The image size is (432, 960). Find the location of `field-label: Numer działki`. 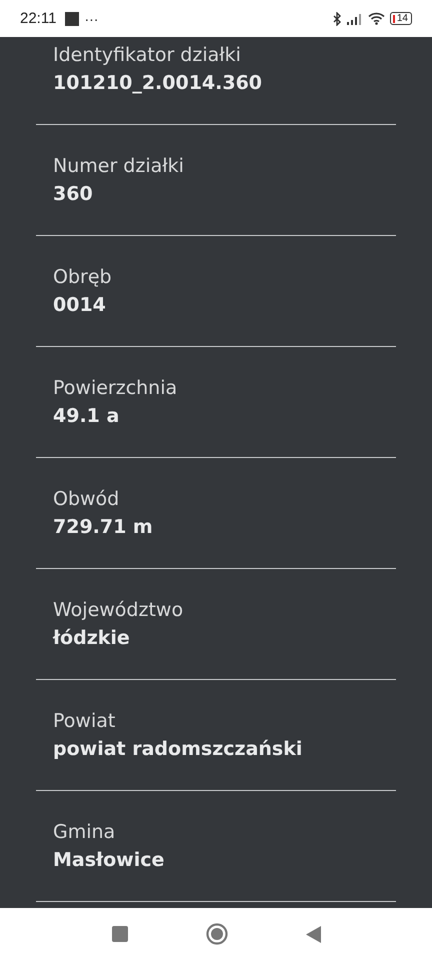

field-label: Numer działki is located at coordinates (119, 166).